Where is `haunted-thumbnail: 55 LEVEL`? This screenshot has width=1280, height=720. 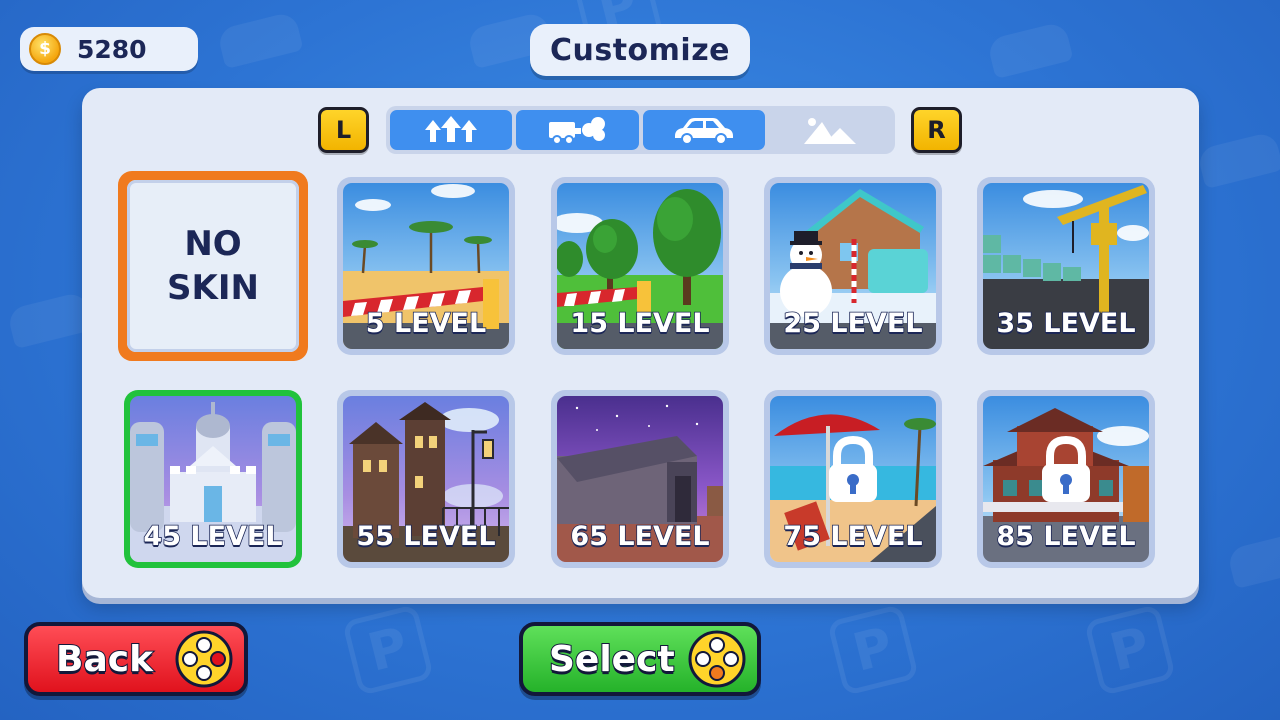 haunted-thumbnail: 55 LEVEL is located at coordinates (426, 479).